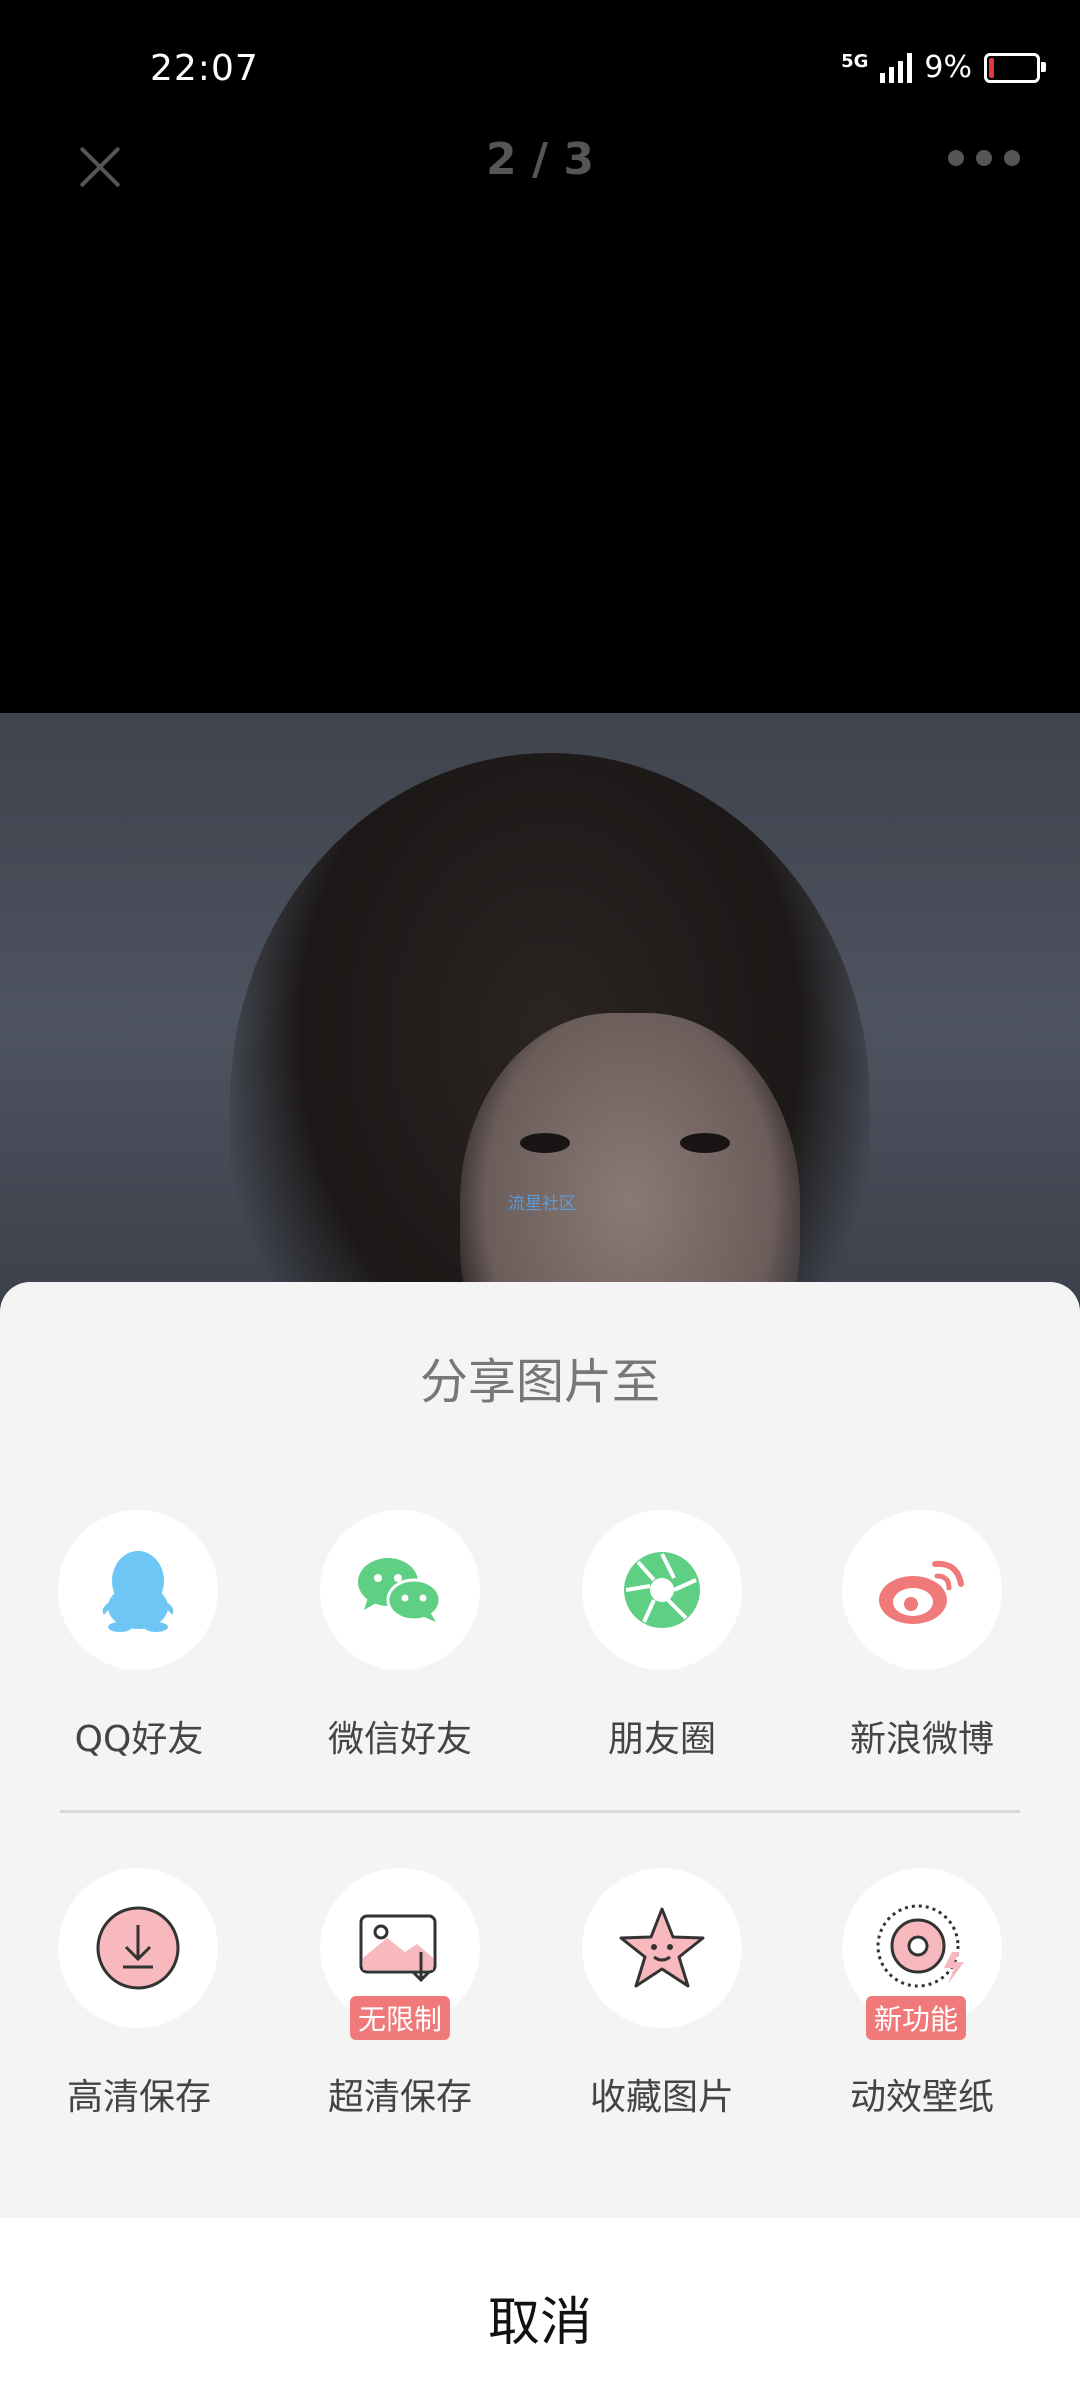  Describe the element at coordinates (1015, 67) in the screenshot. I see `battery-icon` at that location.